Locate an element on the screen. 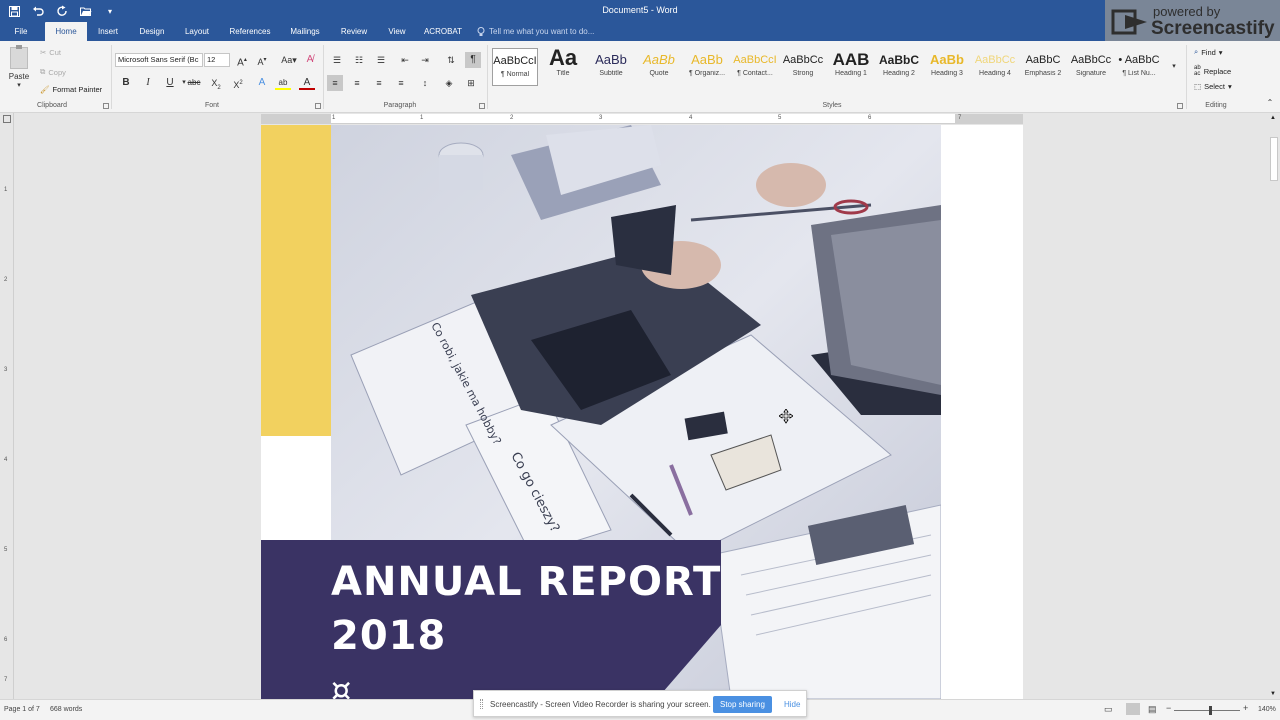  read-mode-icon: ▭ is located at coordinates (1108, 709).